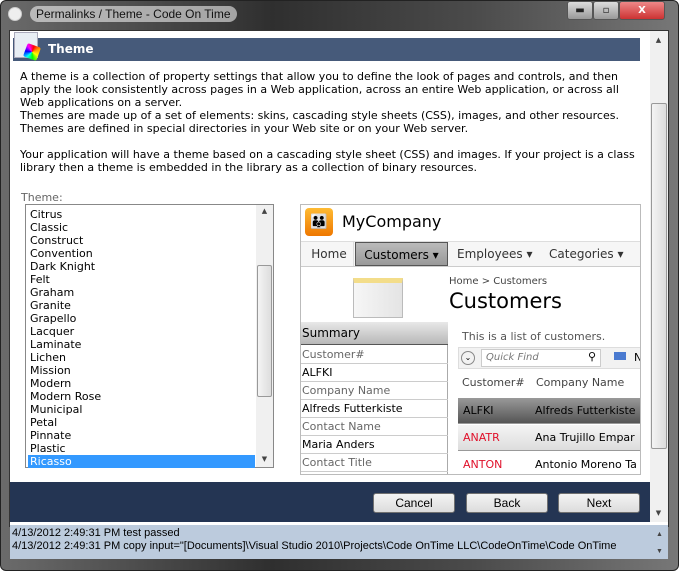  What do you see at coordinates (592, 356) in the screenshot?
I see `search-icon: ⚲` at bounding box center [592, 356].